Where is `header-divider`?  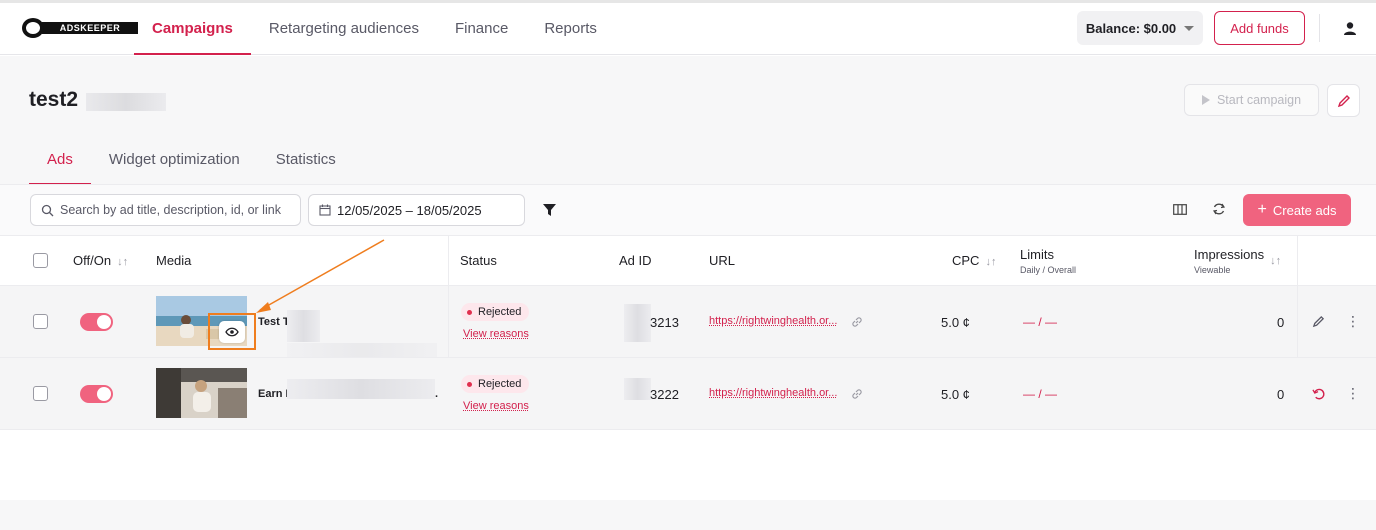 header-divider is located at coordinates (1319, 28).